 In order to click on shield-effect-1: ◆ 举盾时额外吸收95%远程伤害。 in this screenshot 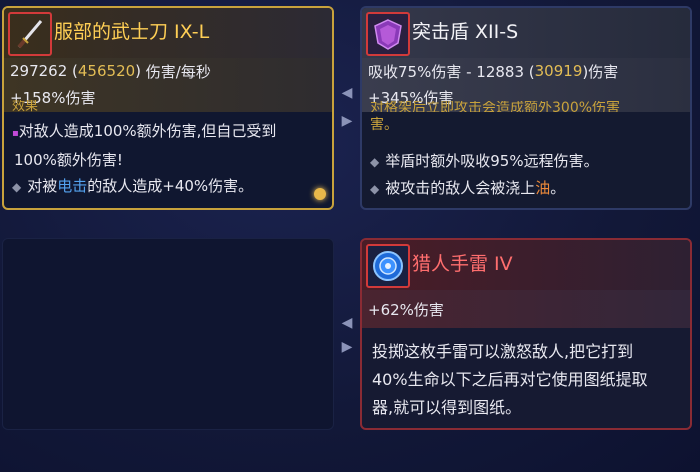, I will do `click(484, 161)`.